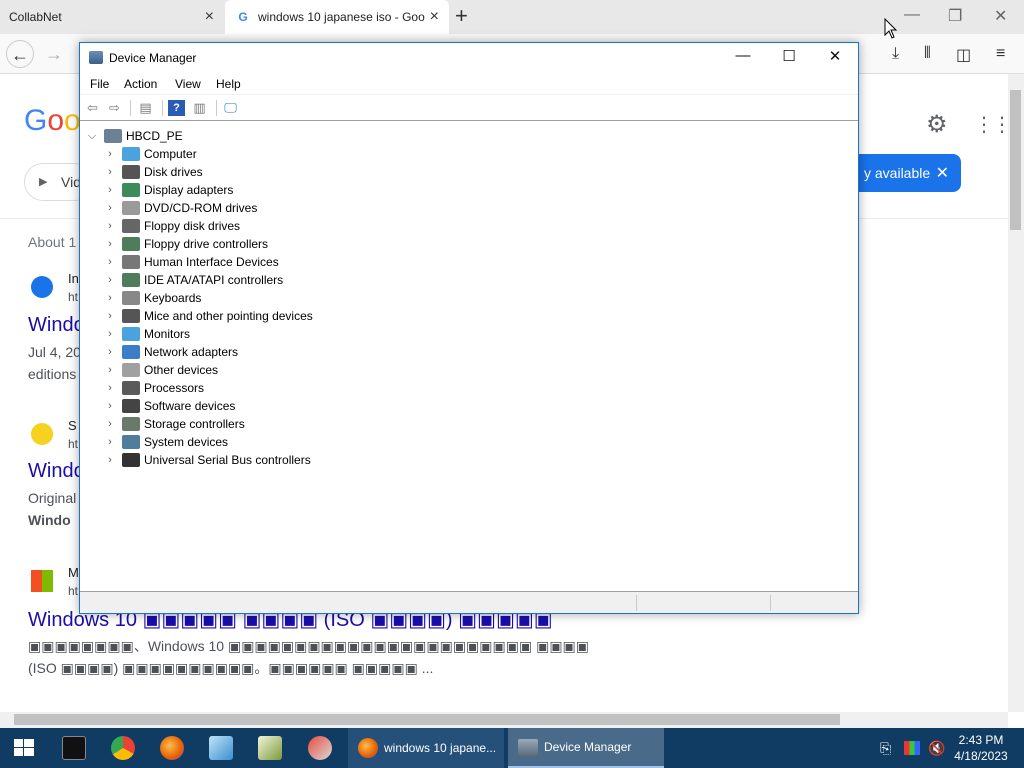 This screenshot has height=768, width=1024. Describe the element at coordinates (337, 17) in the screenshot. I see `tab-google-search: G windows 10 japanese iso - Goo ×` at that location.